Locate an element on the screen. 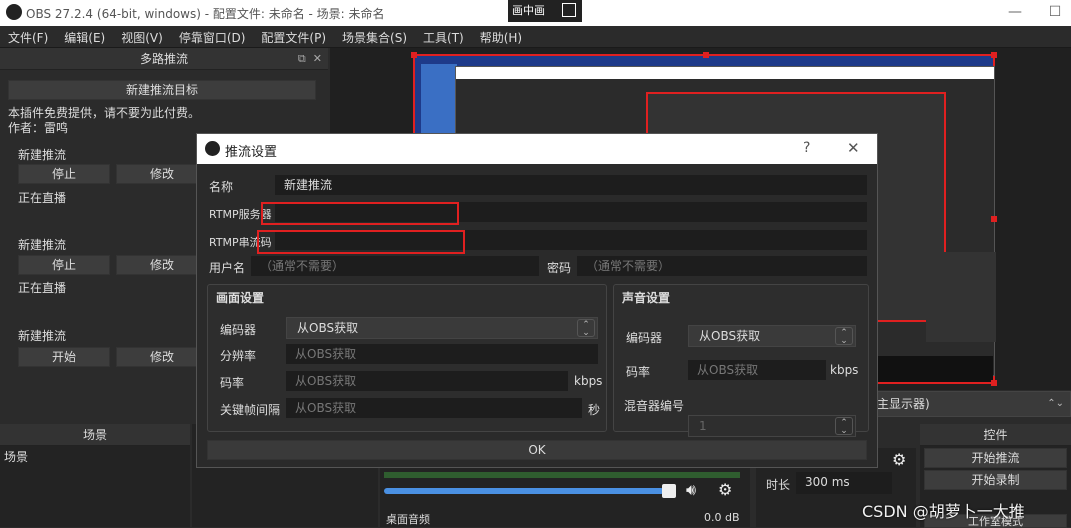  menu-help: 帮助(H) is located at coordinates (501, 37).